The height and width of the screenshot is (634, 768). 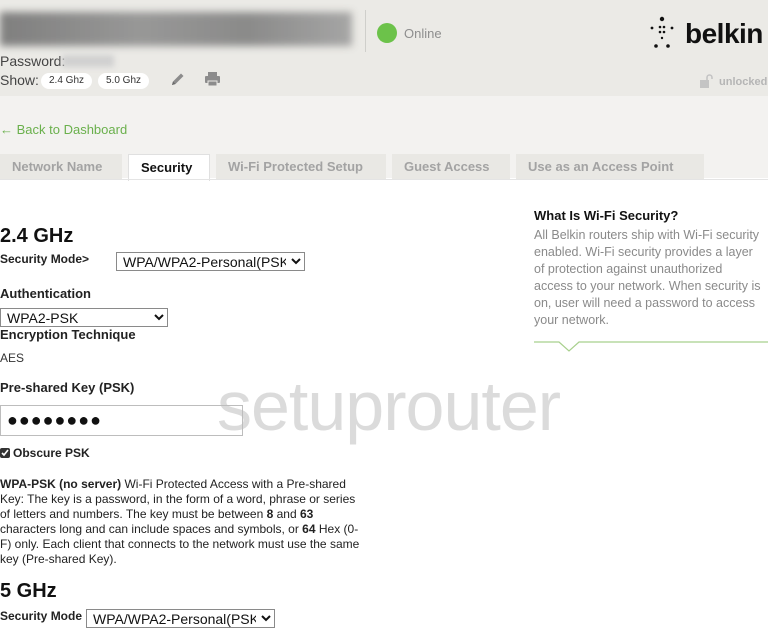 I want to click on printer-icon, so click(x=212, y=79).